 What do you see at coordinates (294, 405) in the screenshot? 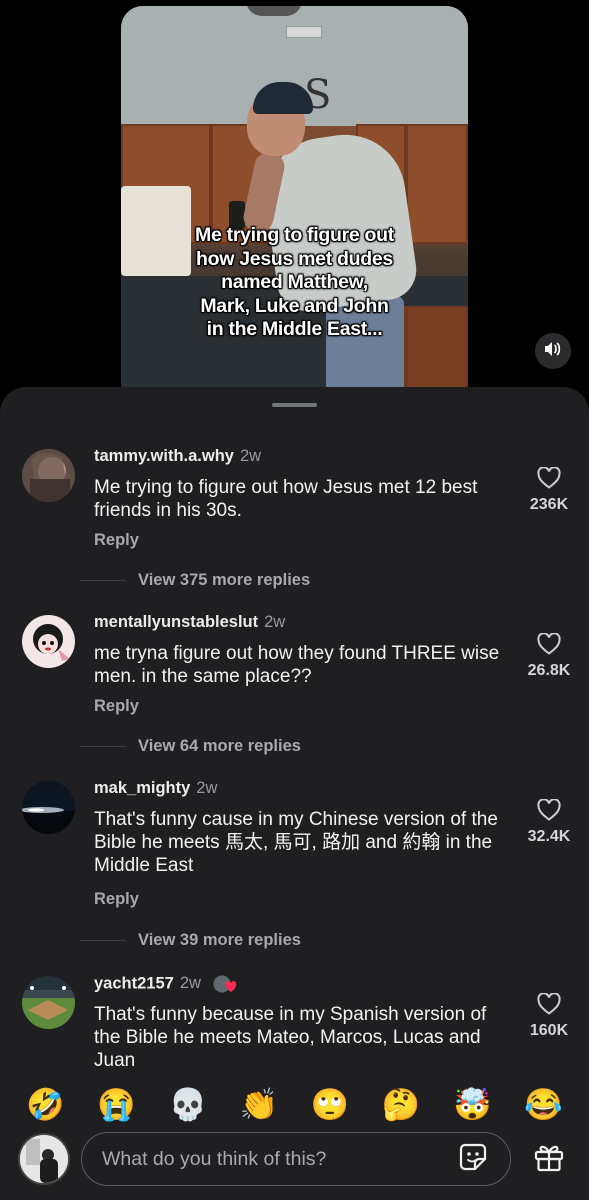
I see `sheet-drag-handle` at bounding box center [294, 405].